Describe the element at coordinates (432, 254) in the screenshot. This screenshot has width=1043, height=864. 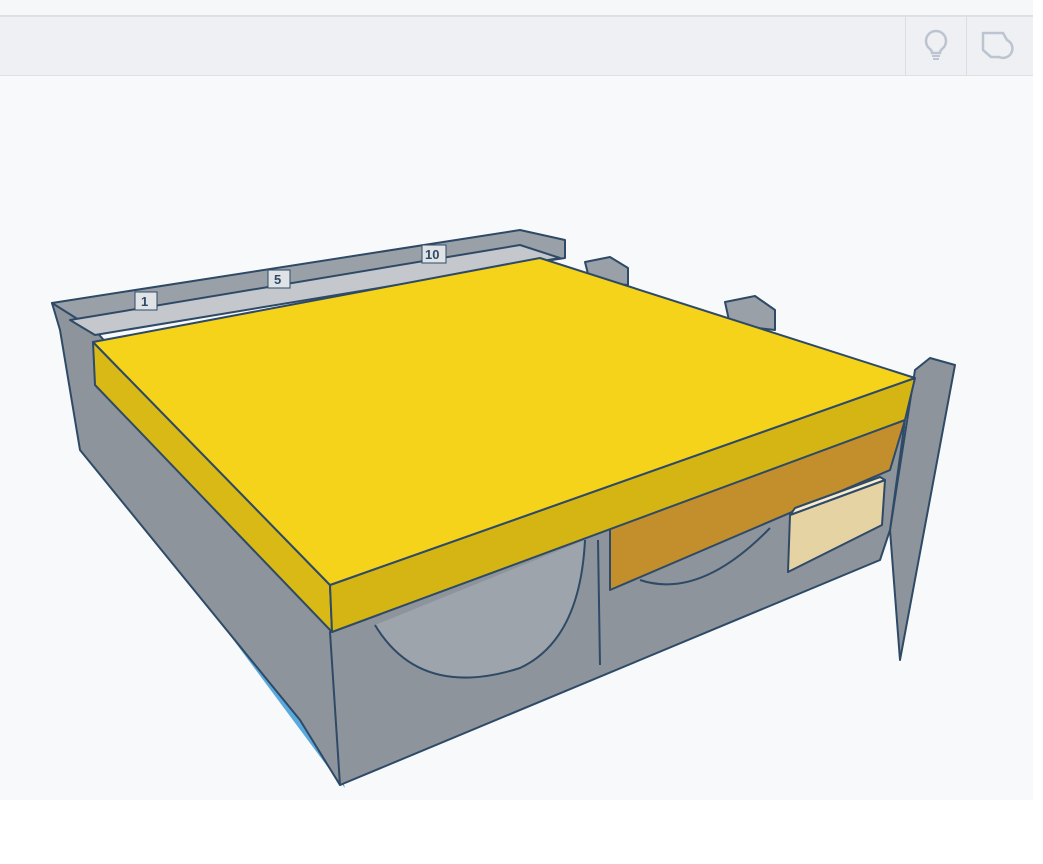
I see `compartment-label-10: 10` at that location.